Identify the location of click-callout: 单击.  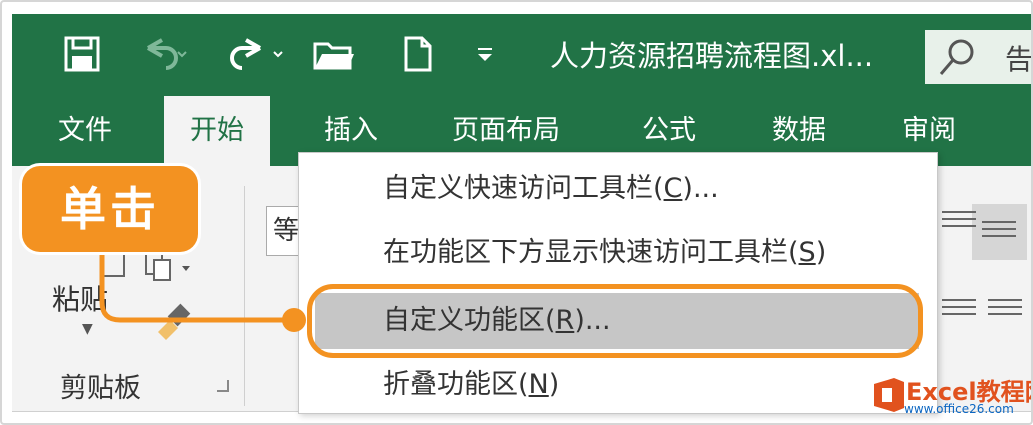
(110, 209).